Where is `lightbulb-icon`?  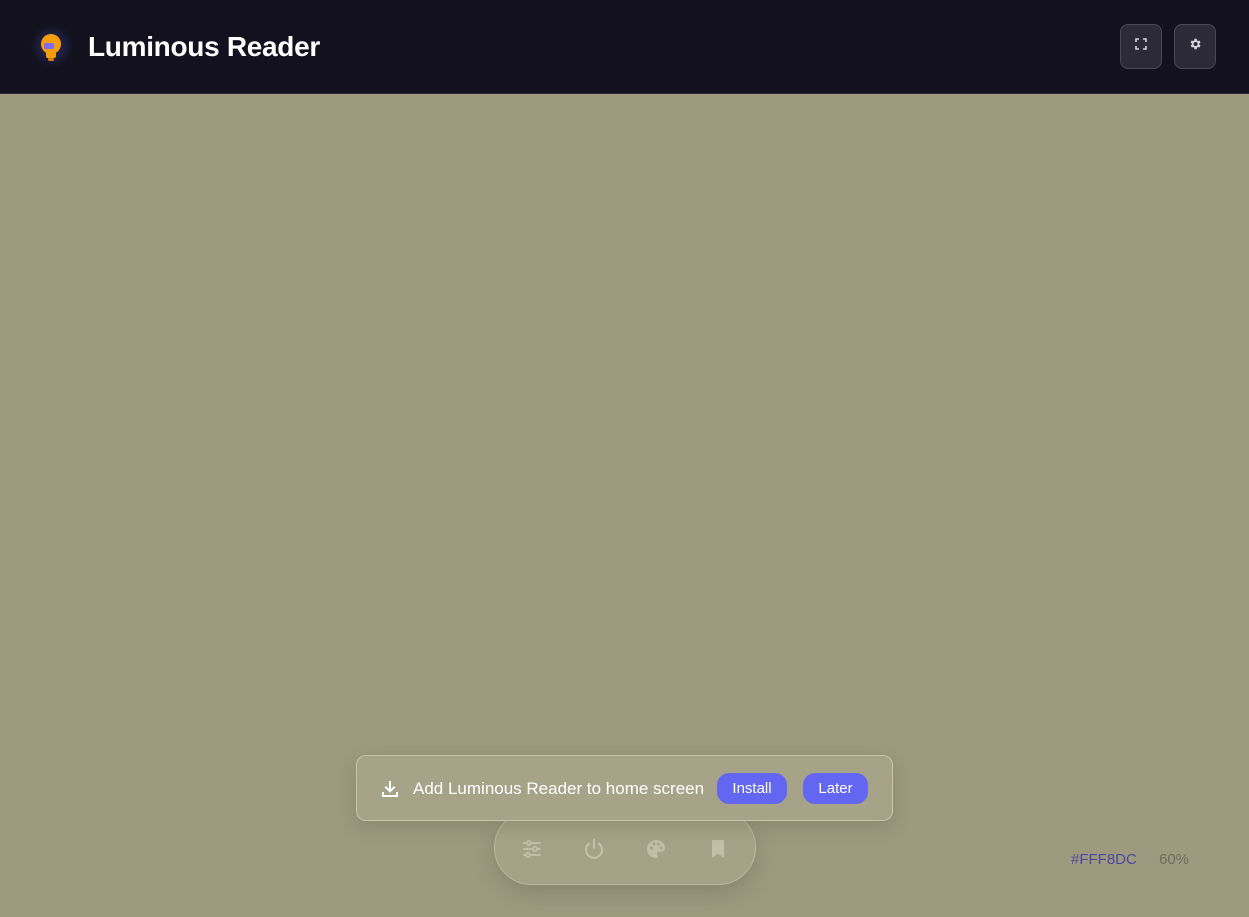
lightbulb-icon is located at coordinates (51, 47).